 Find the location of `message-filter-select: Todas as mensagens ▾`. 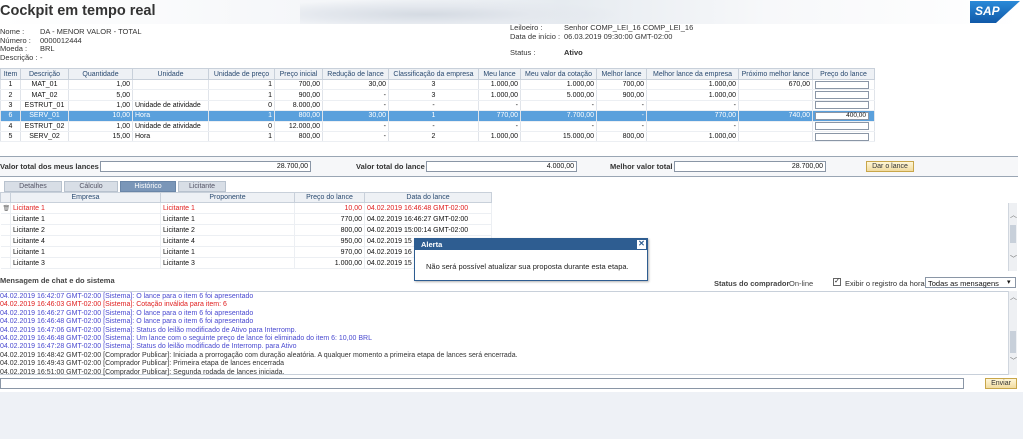

message-filter-select: Todas as mensagens ▾ is located at coordinates (970, 282).